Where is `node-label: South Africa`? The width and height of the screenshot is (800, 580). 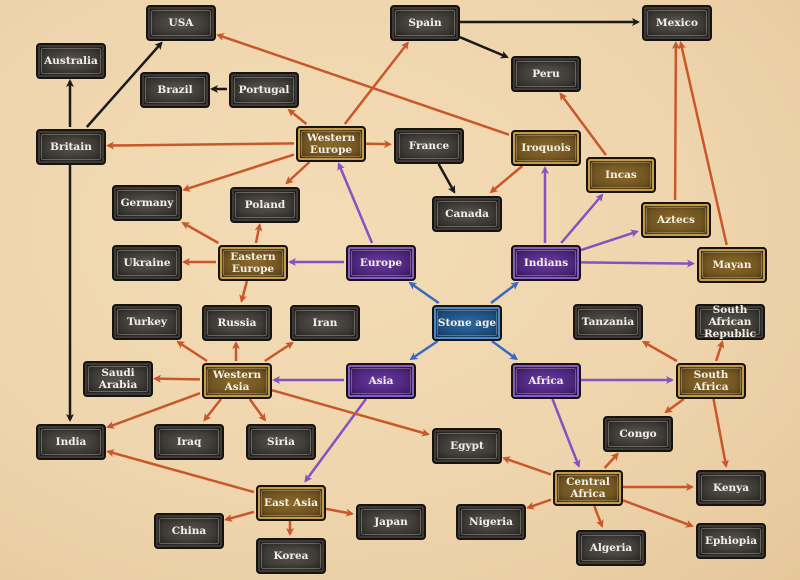
node-label: South Africa is located at coordinates (711, 381).